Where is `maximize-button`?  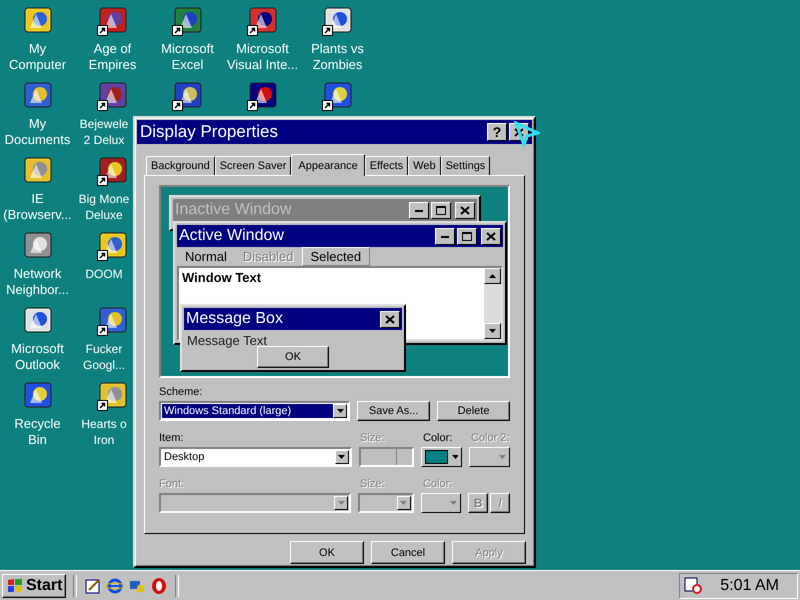 maximize-button is located at coordinates (467, 236).